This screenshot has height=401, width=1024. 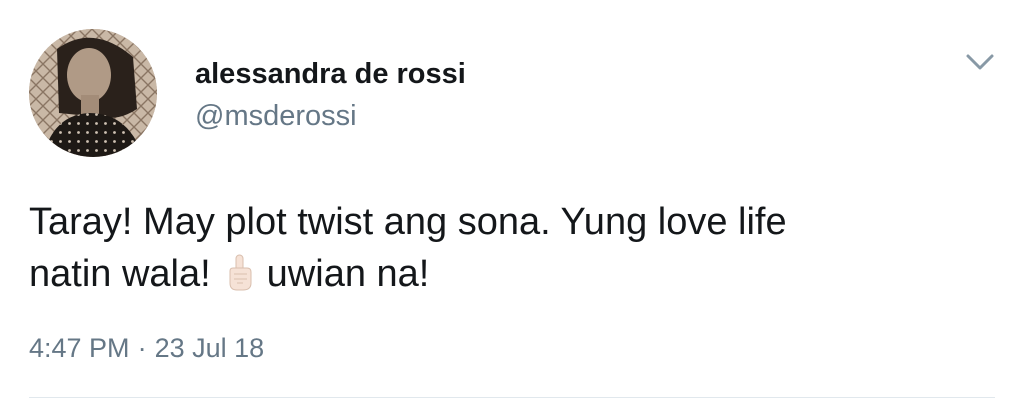 I want to click on tweet-timestamp: 4:47 PM · 23 Jul 18, so click(x=146, y=348).